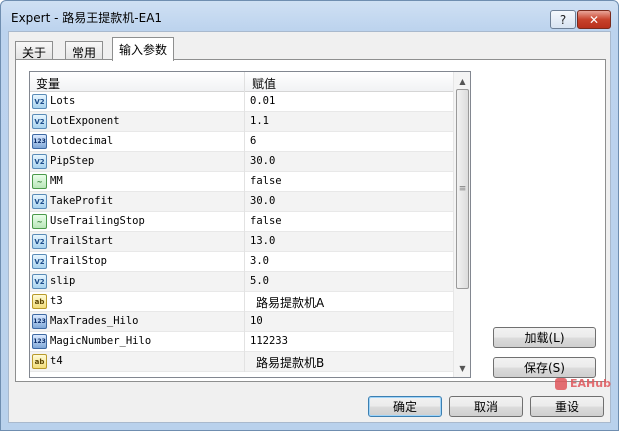  Describe the element at coordinates (85, 121) in the screenshot. I see `parameter-name: LotExponent` at that location.